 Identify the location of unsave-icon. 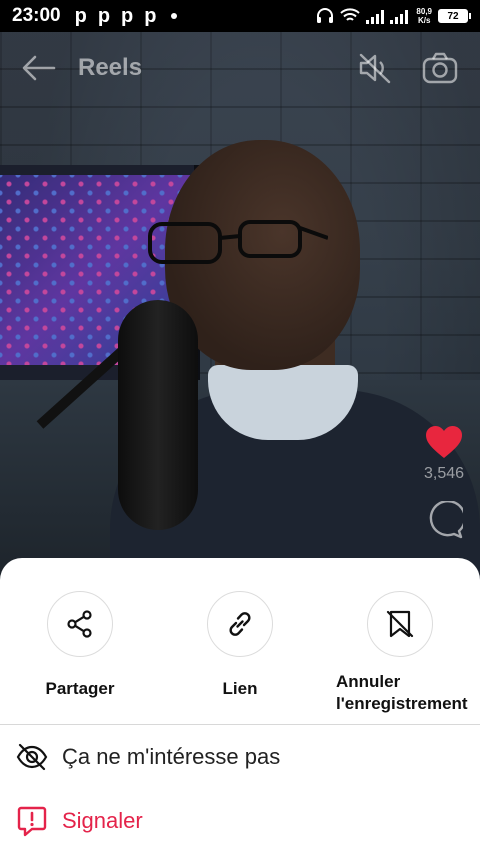
(400, 624).